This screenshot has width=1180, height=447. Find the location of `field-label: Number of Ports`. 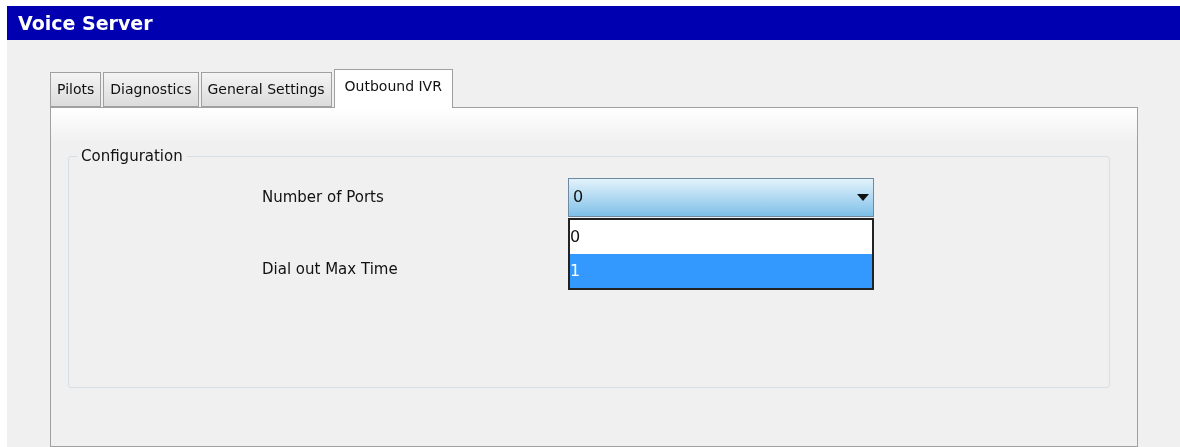

field-label: Number of Ports is located at coordinates (323, 197).